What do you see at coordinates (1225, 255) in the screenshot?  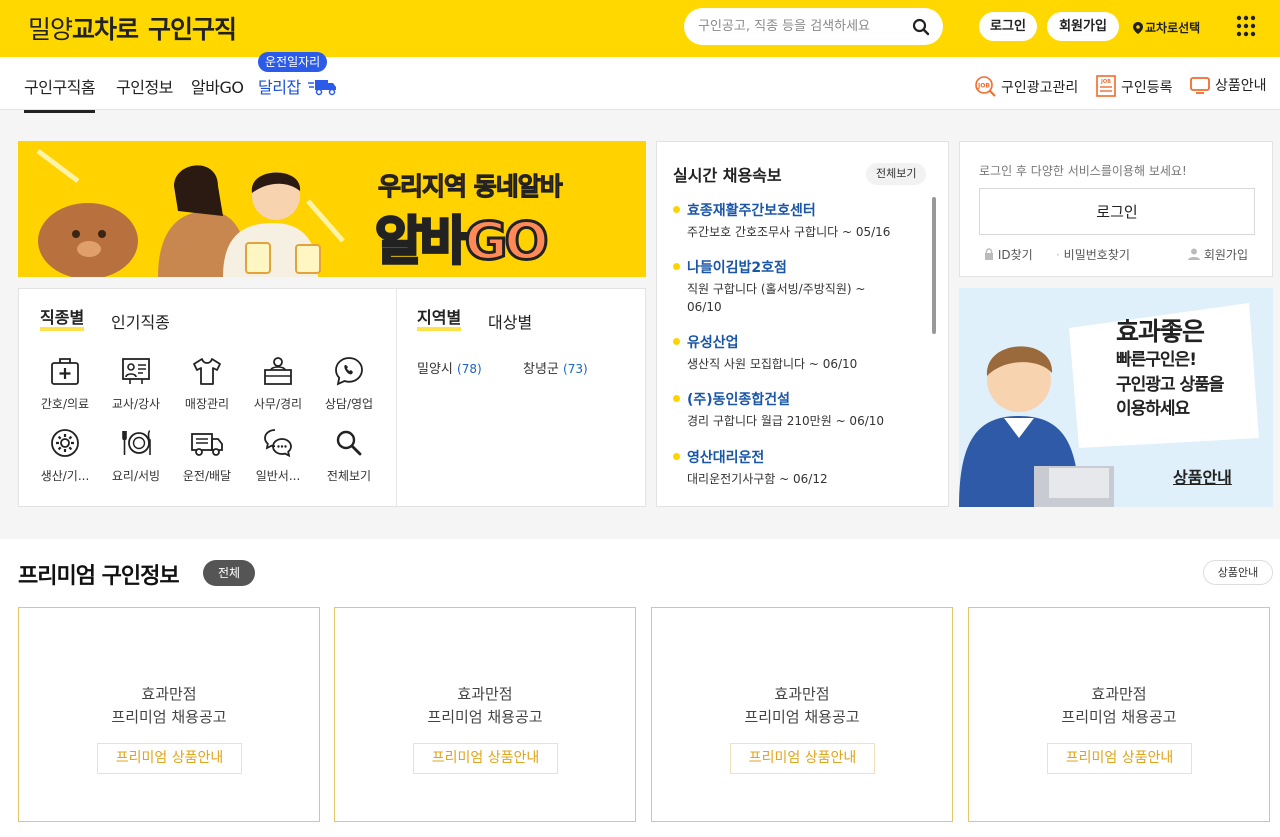 I see `join-label: 회원가입` at bounding box center [1225, 255].